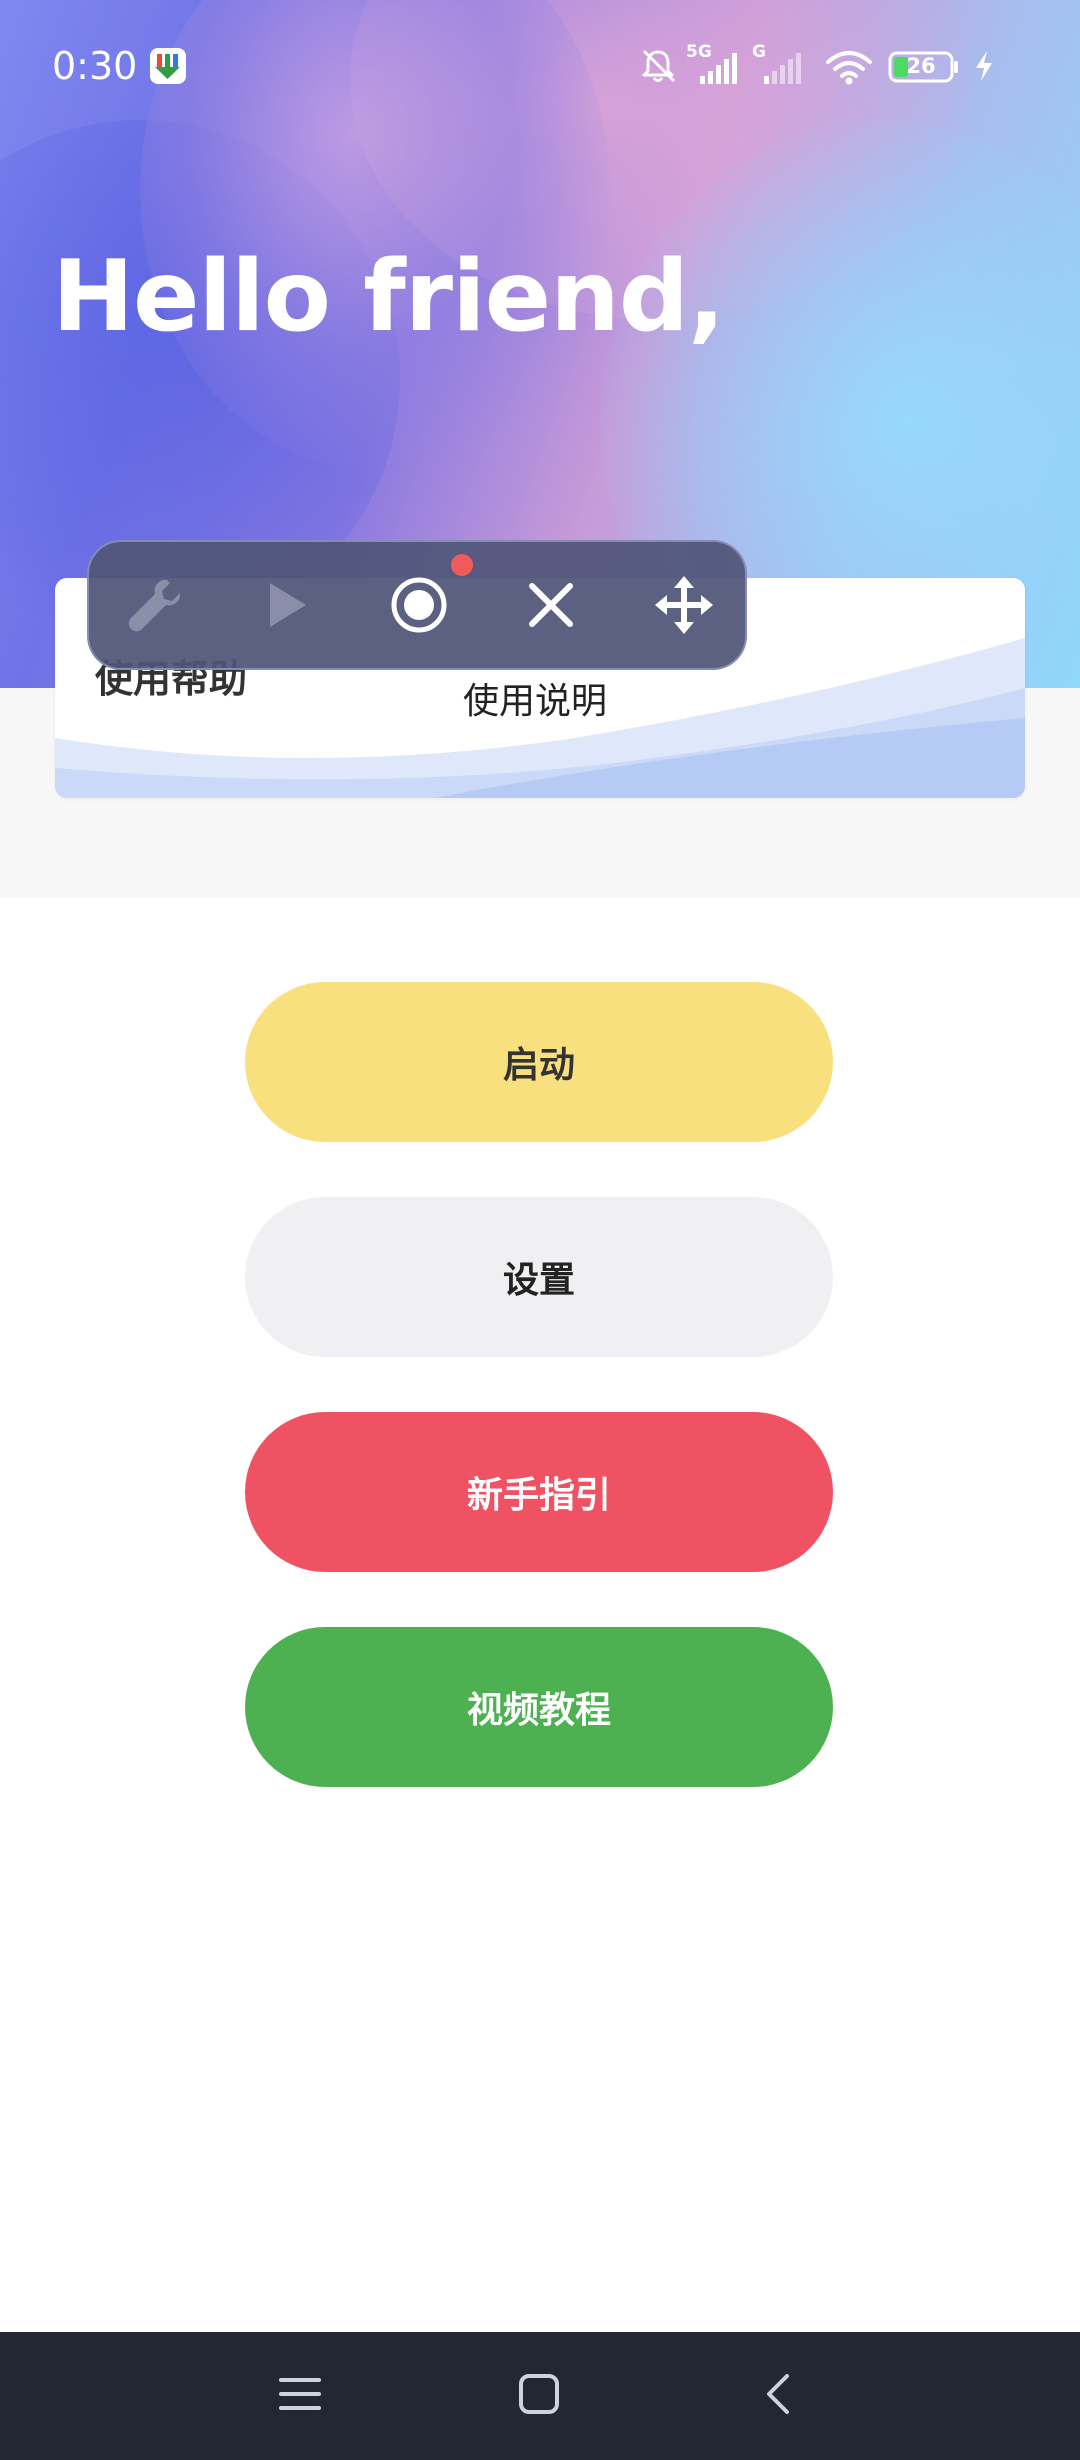 The image size is (1080, 2460). Describe the element at coordinates (658, 68) in the screenshot. I see `mute-bell-icon` at that location.